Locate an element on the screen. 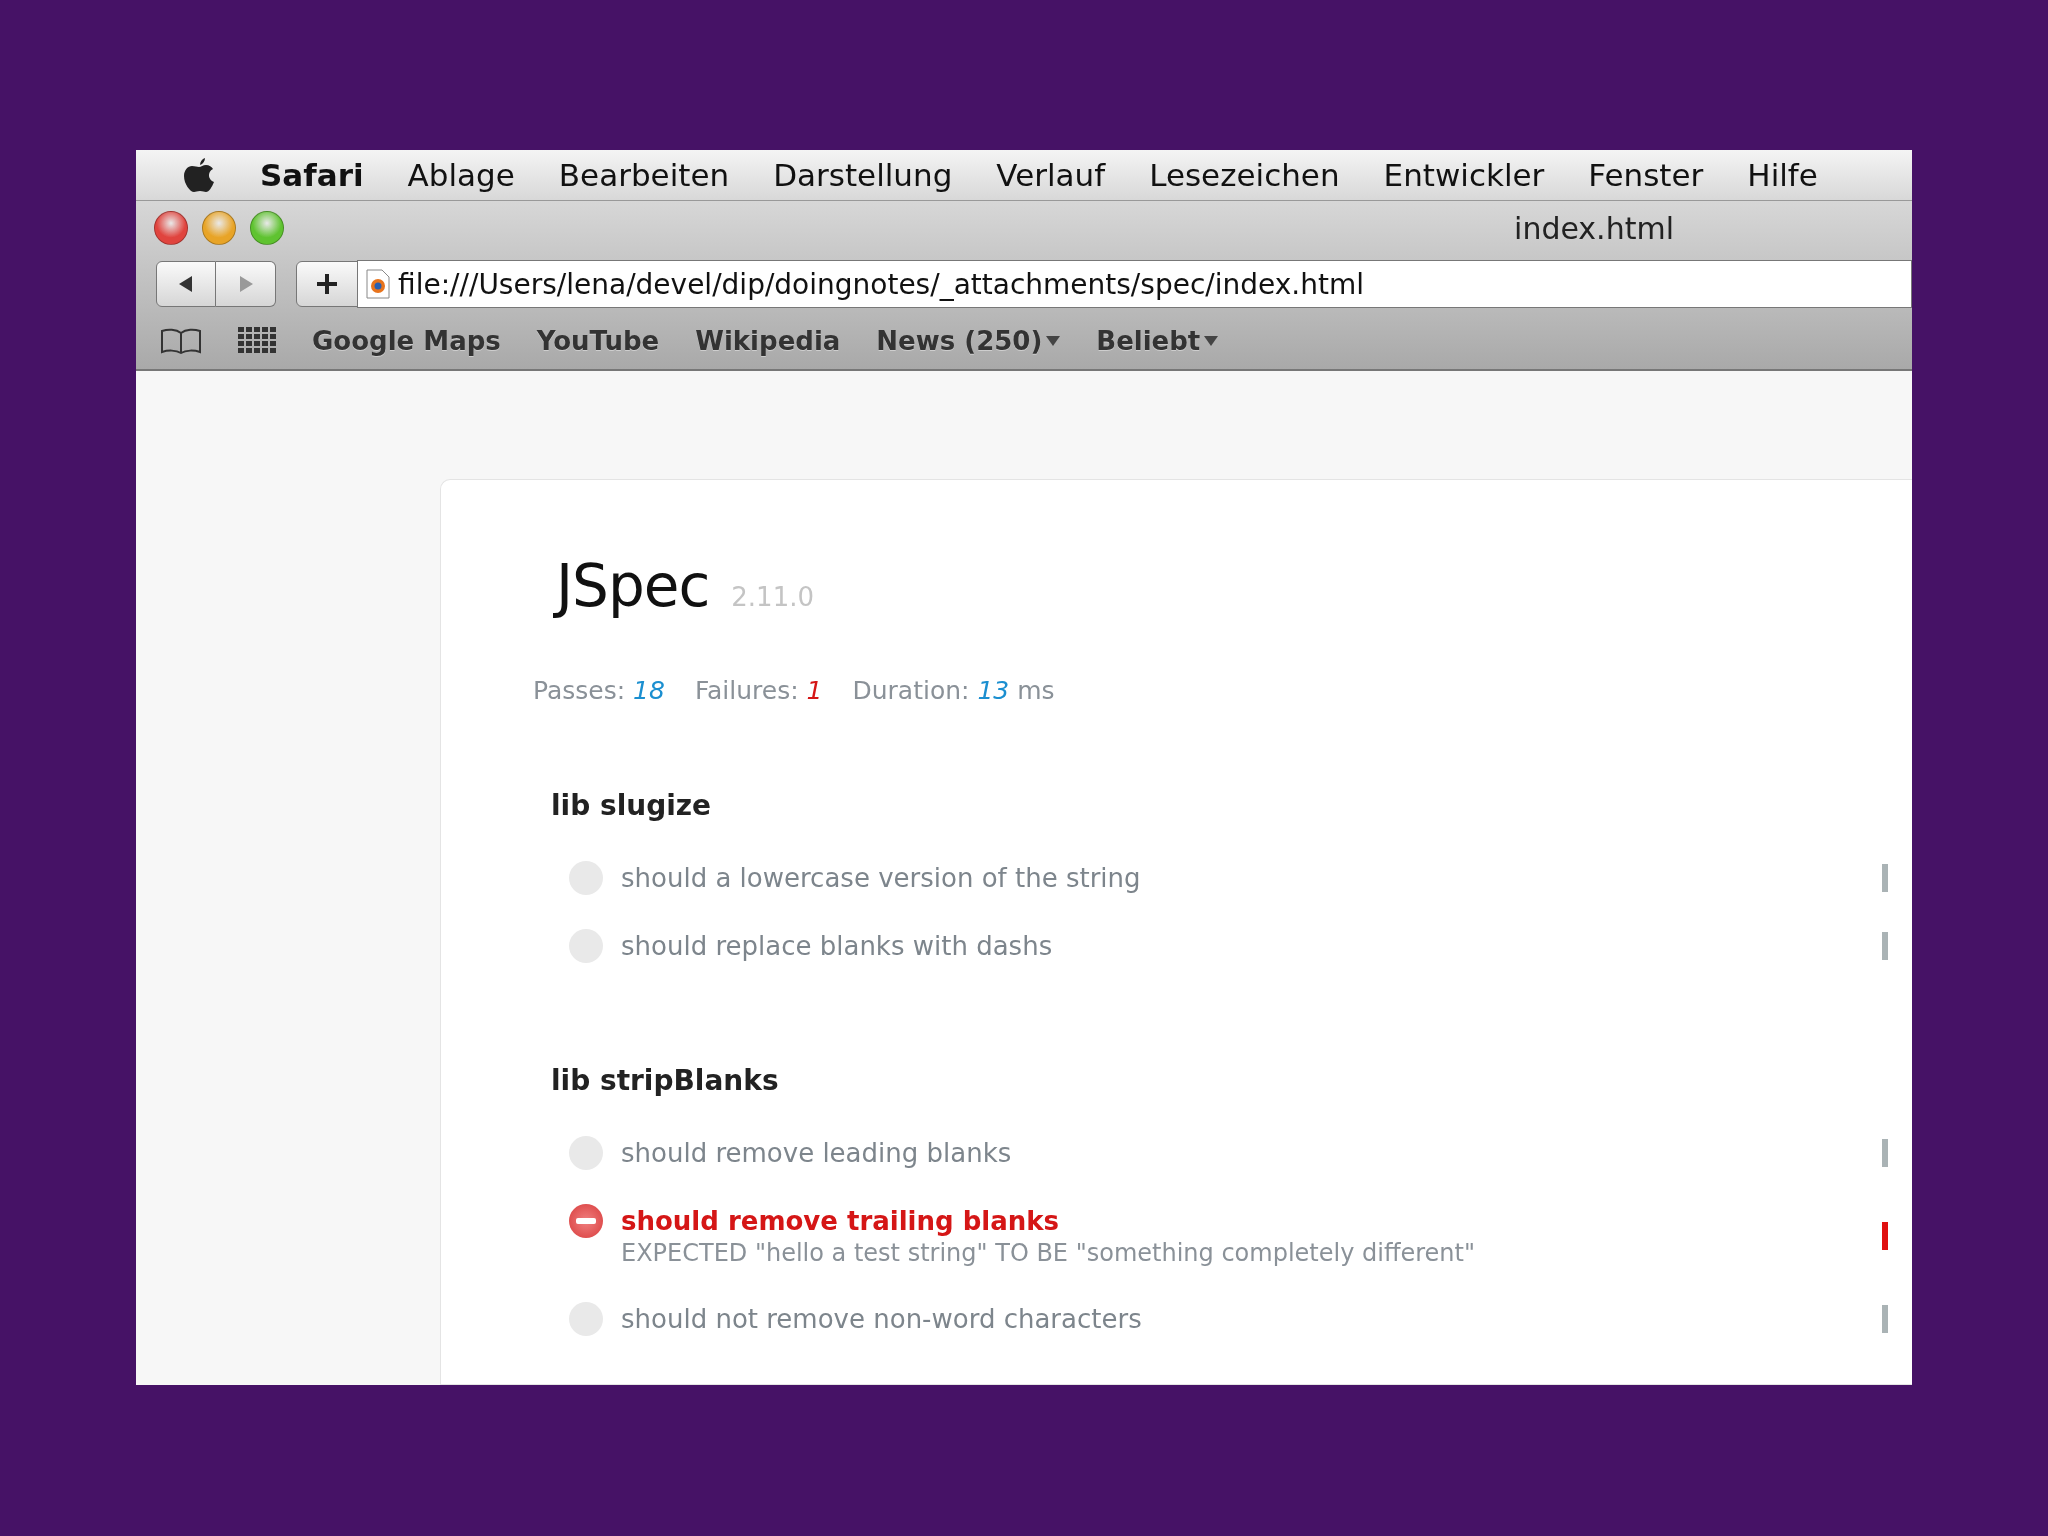 The height and width of the screenshot is (1536, 2048). file-icon is located at coordinates (378, 284).